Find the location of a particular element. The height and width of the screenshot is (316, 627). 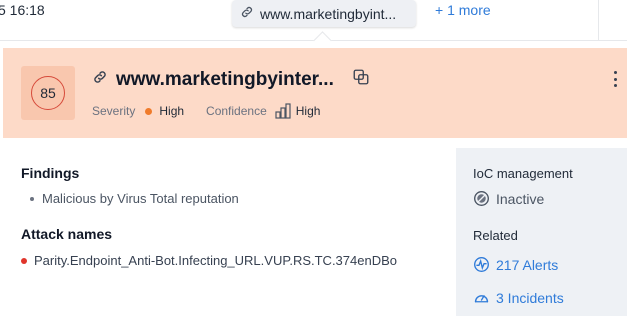

incidents-gauge-icon is located at coordinates (481, 297).